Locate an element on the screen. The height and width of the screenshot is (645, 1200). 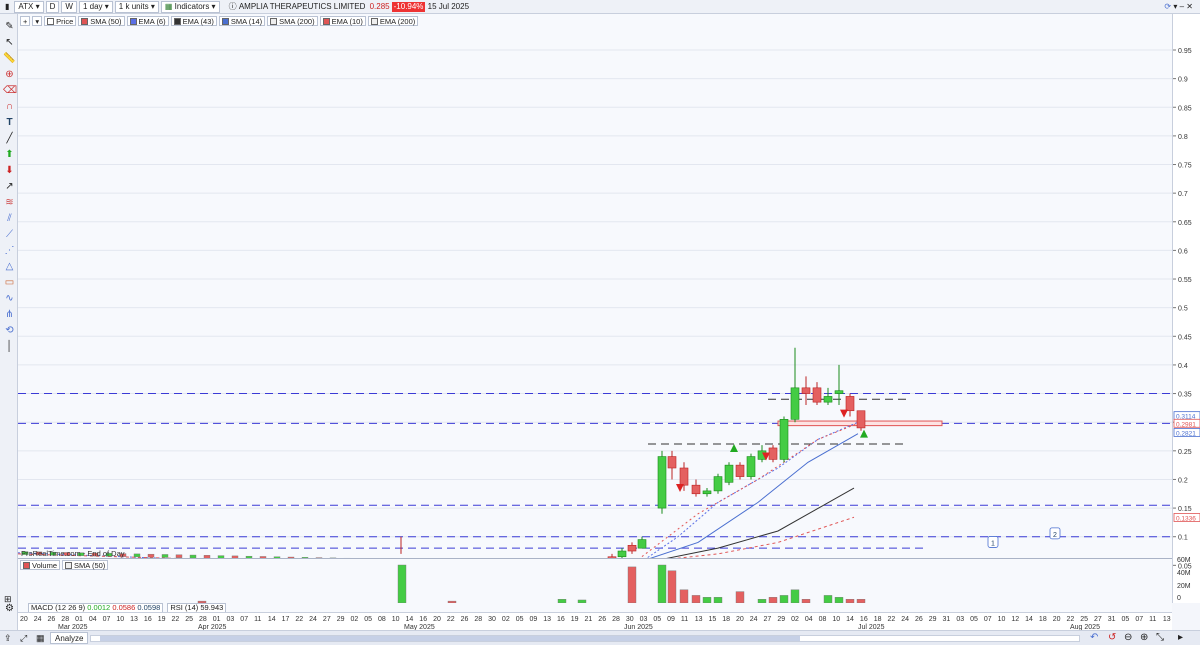
legend-swatch-ema10 is located at coordinates (326, 21).